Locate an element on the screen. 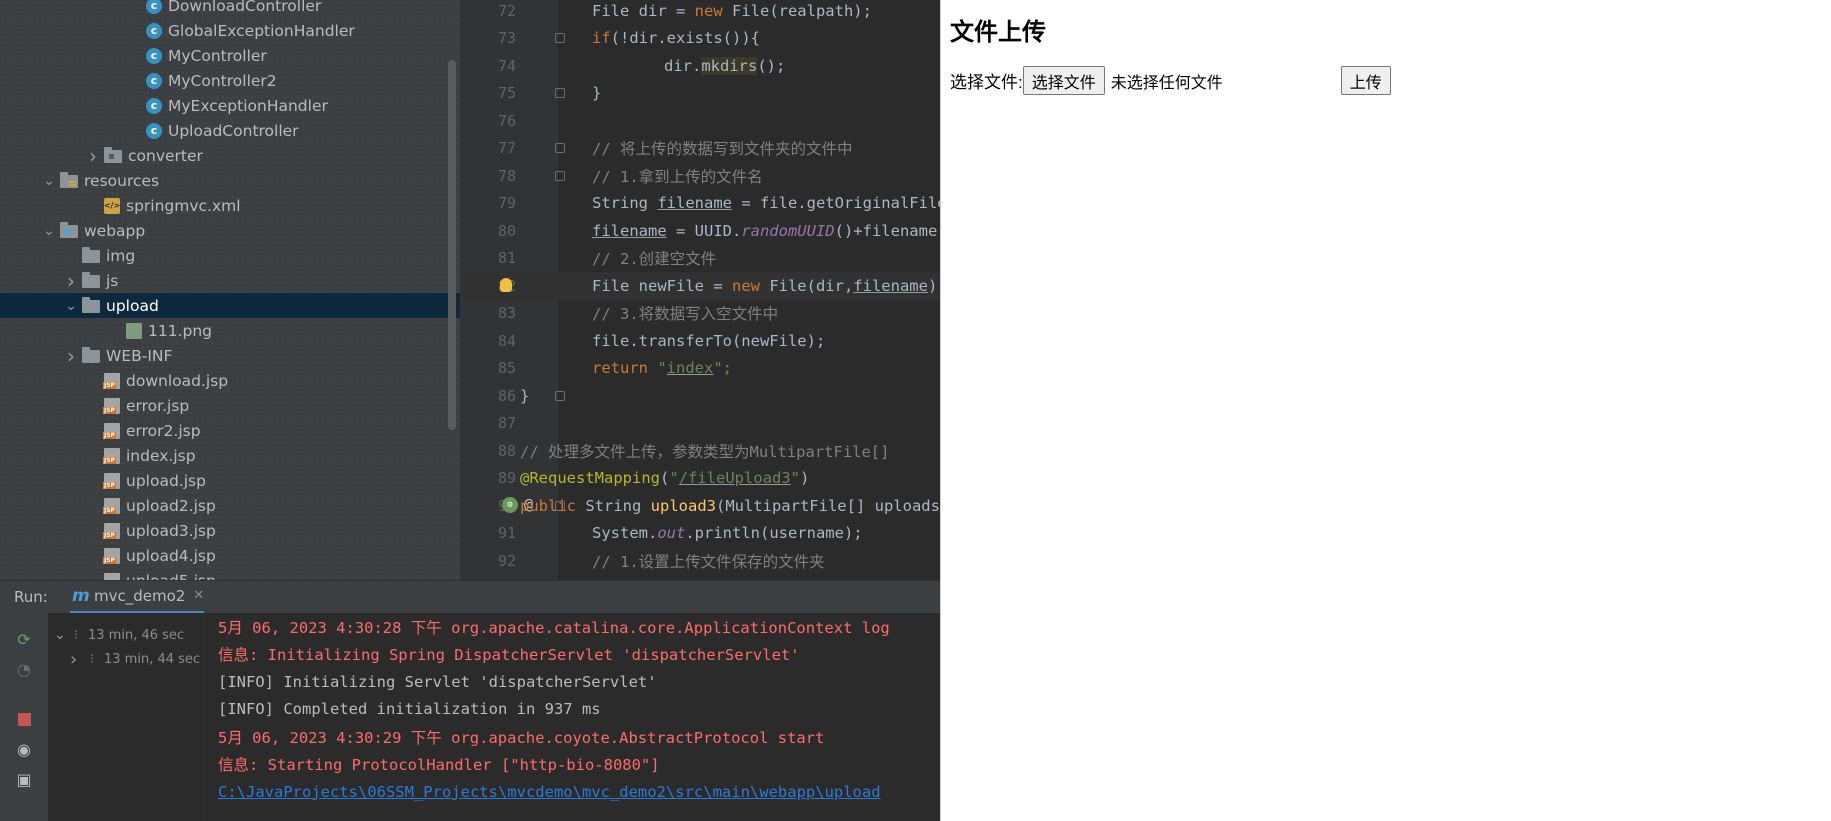 Image resolution: width=1831 pixels, height=821 pixels. code-line: 92 // 1.设置上传文件保存的文件夹 is located at coordinates (700, 561).